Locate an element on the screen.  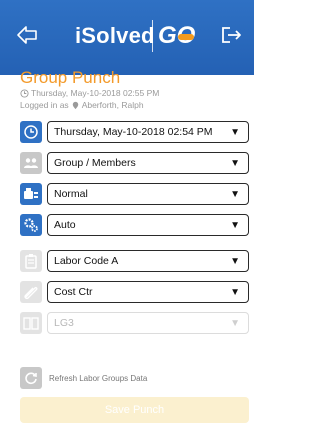
user-name: Aberforth, Ralph is located at coordinates (112, 105).